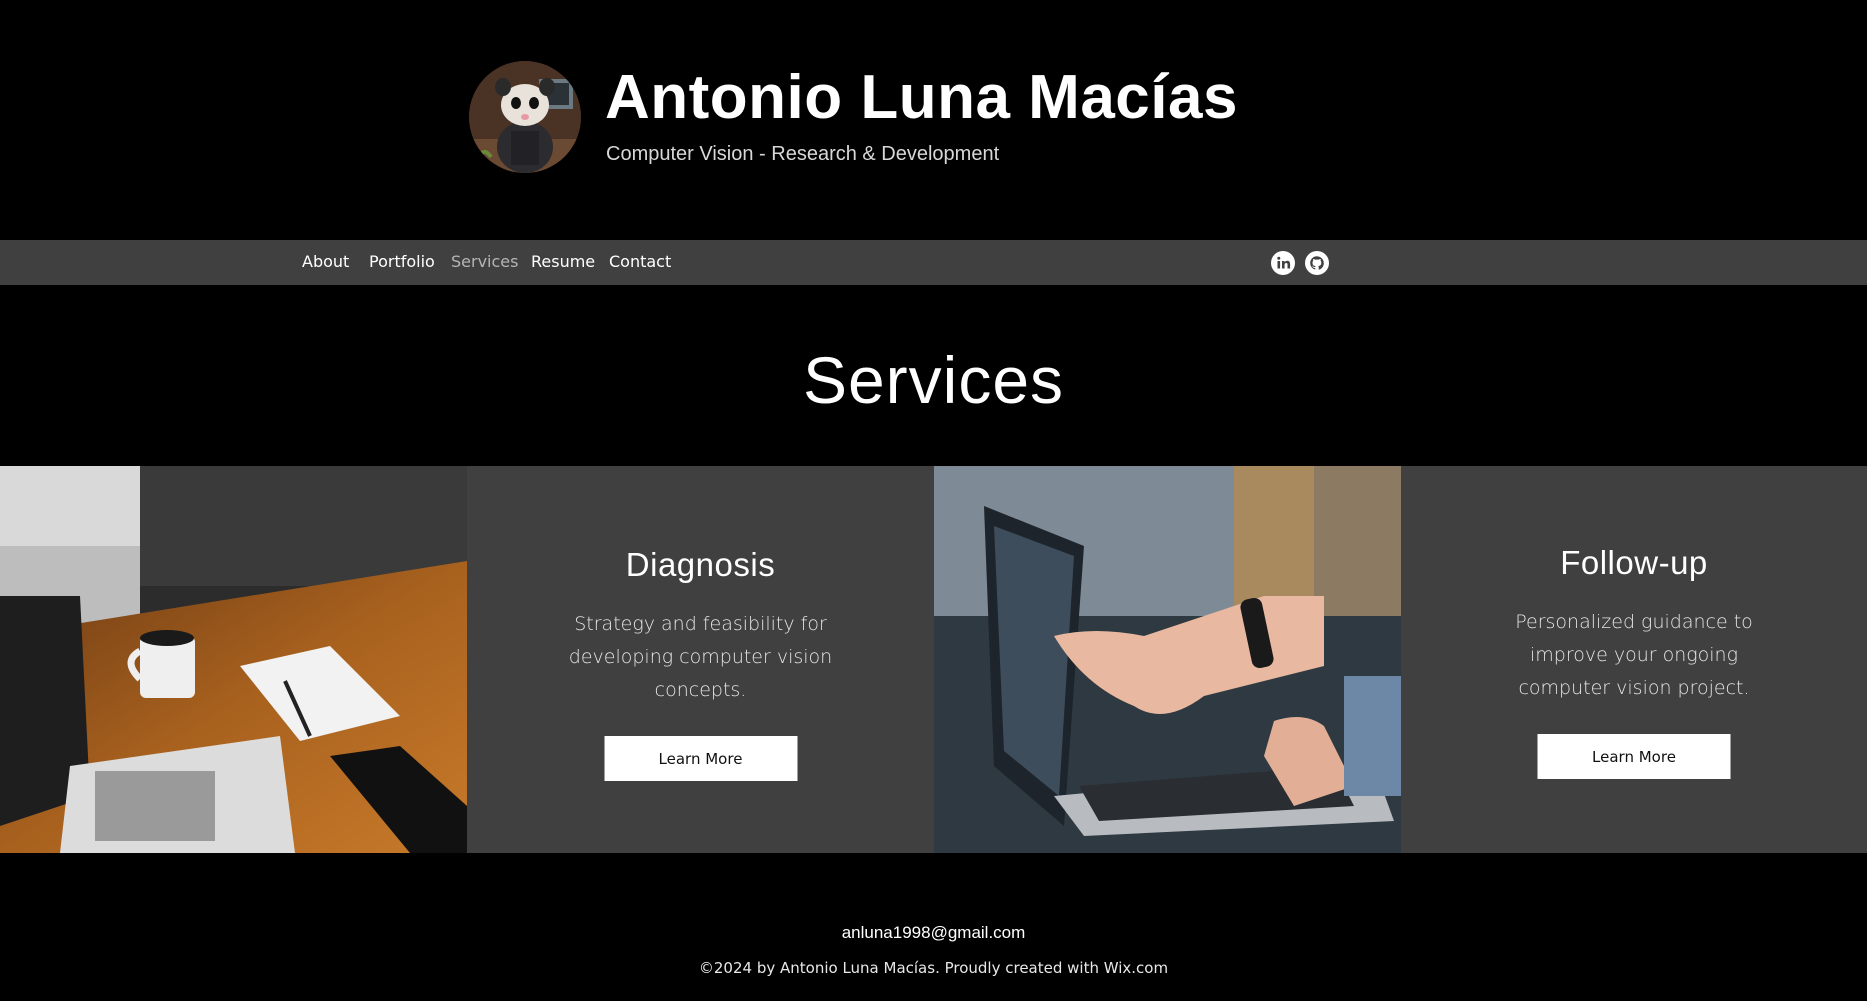 This screenshot has width=1867, height=1001. Describe the element at coordinates (402, 261) in the screenshot. I see `nav-item-portfolio: Portfolio` at that location.